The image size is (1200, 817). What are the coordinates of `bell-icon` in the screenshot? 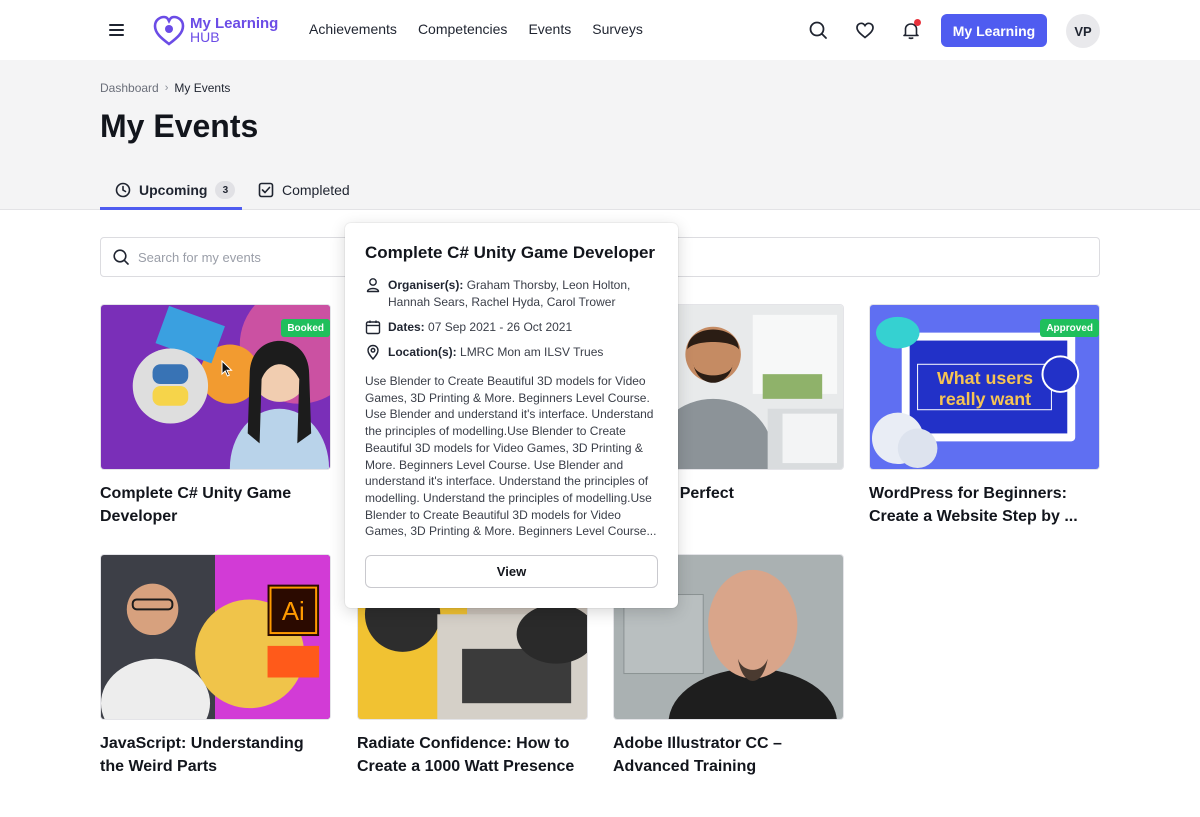 It's located at (911, 30).